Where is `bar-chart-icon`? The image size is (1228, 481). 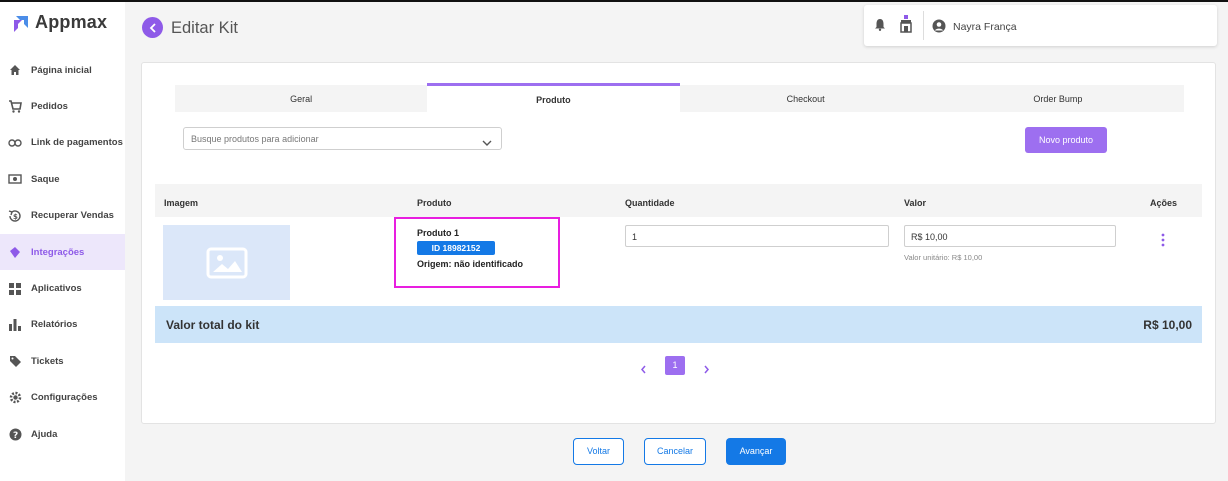 bar-chart-icon is located at coordinates (15, 325).